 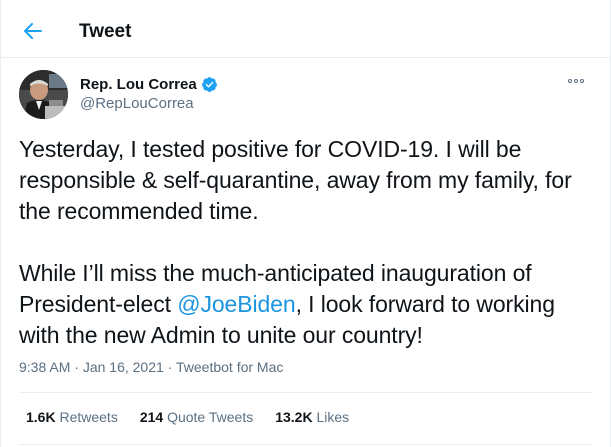 I want to click on tweet-date: Jan 16, 2021, so click(x=123, y=367).